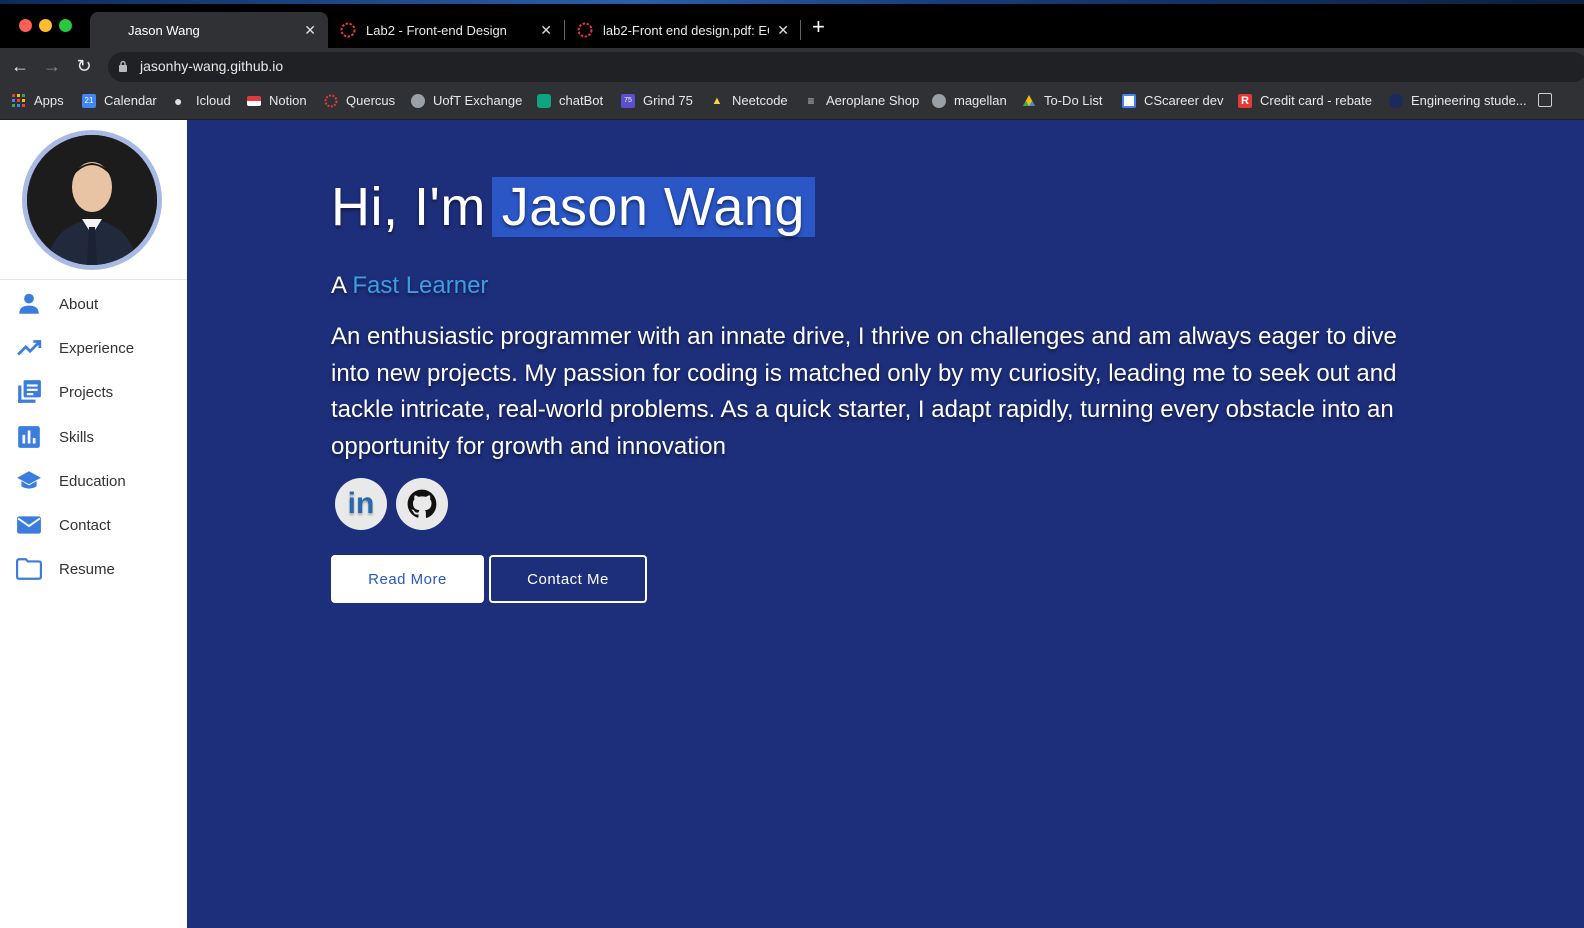 The height and width of the screenshot is (928, 1584). I want to click on bookmark-neetcode: ▲ Neetcode, so click(749, 100).